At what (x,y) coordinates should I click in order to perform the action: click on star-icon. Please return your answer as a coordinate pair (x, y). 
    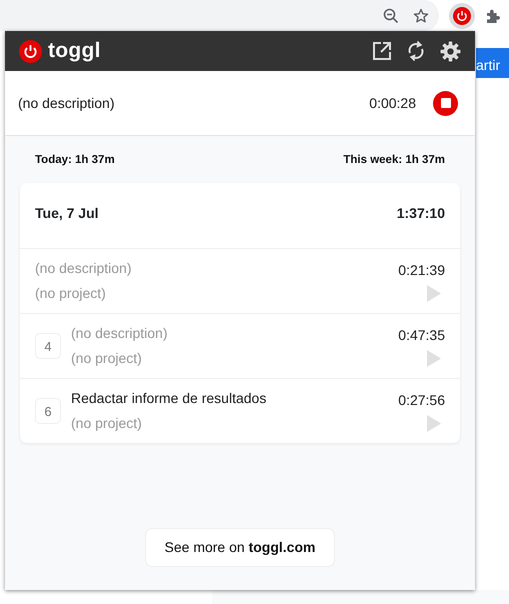
    Looking at the image, I should click on (421, 16).